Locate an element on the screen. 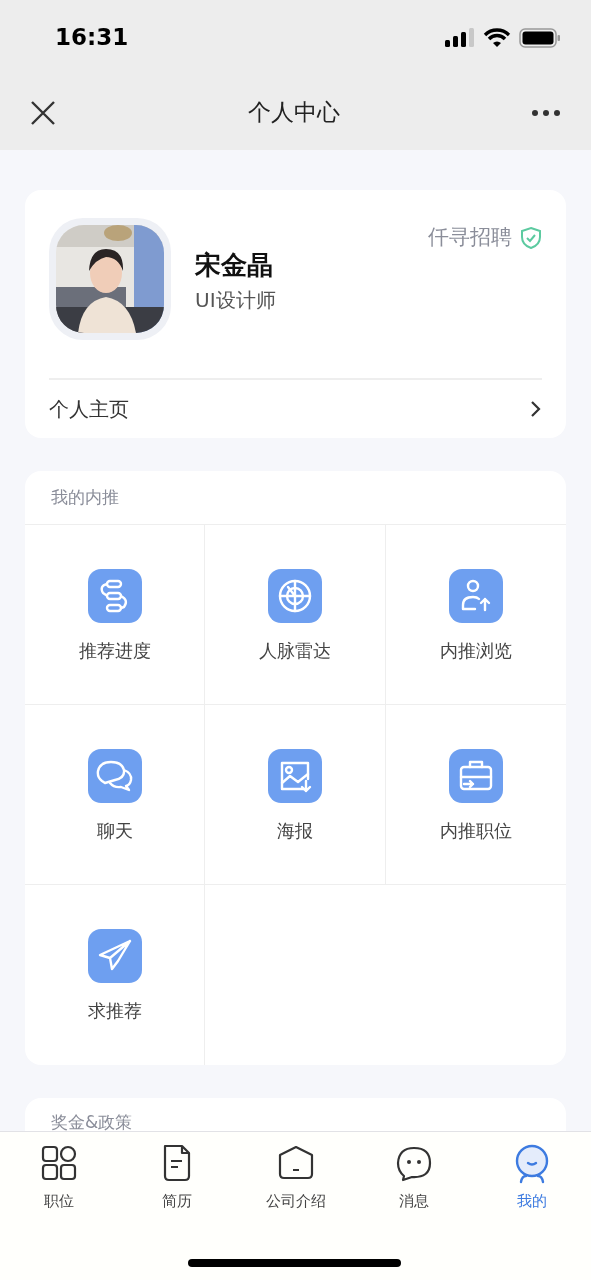  signal-icon is located at coordinates (460, 37).